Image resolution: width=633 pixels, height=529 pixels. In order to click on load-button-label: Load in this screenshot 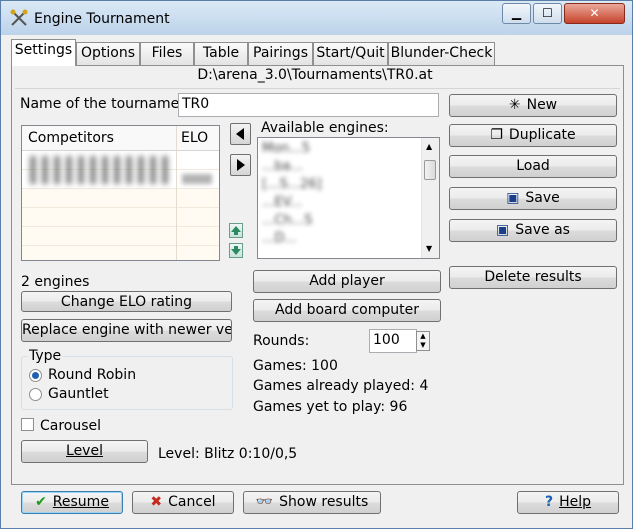, I will do `click(533, 166)`.